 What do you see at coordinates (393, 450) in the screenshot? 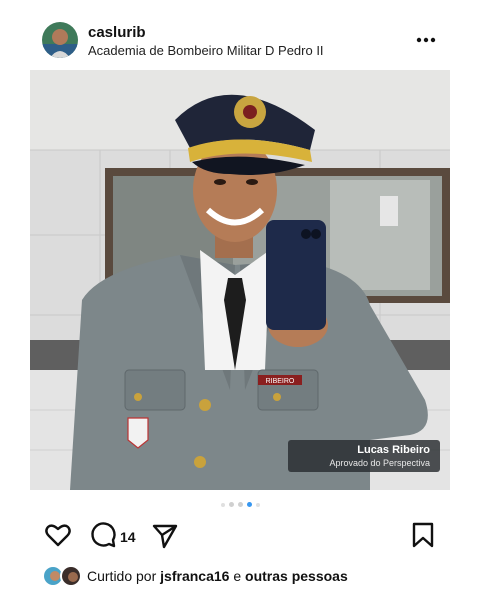
I see `overlay-name: Lucas Ribeiro` at bounding box center [393, 450].